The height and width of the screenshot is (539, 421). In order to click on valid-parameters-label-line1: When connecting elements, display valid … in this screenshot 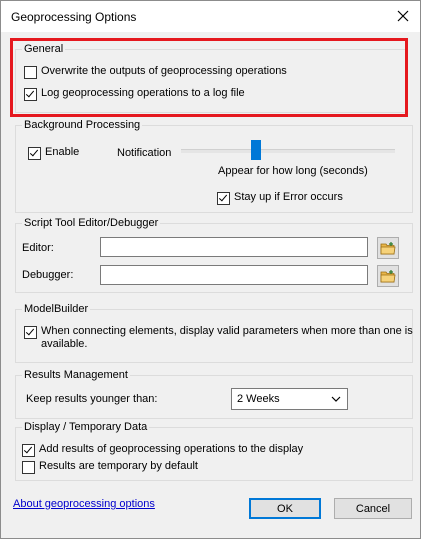, I will do `click(227, 331)`.